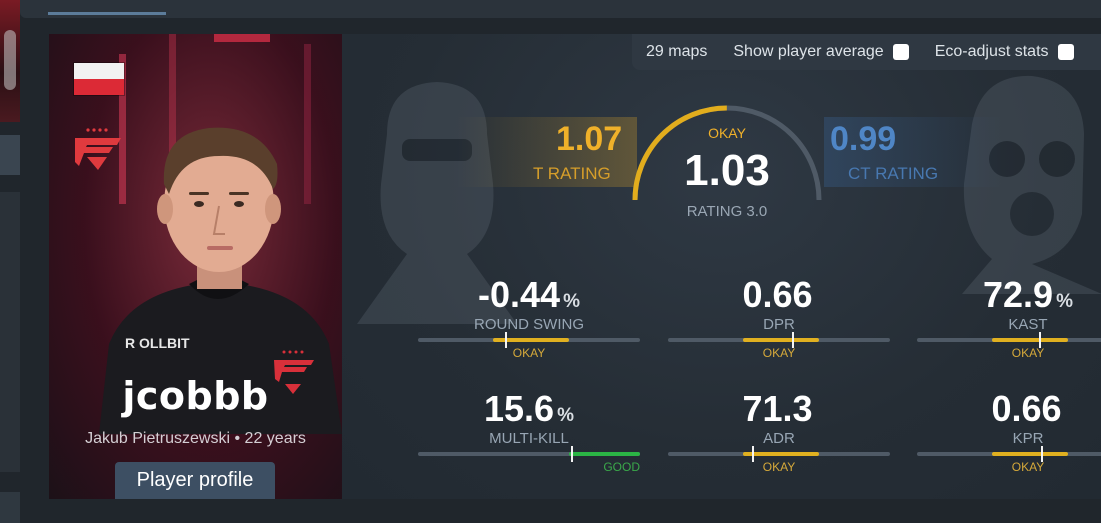 This screenshot has height=523, width=1101. I want to click on maps-count: 29 maps, so click(677, 51).